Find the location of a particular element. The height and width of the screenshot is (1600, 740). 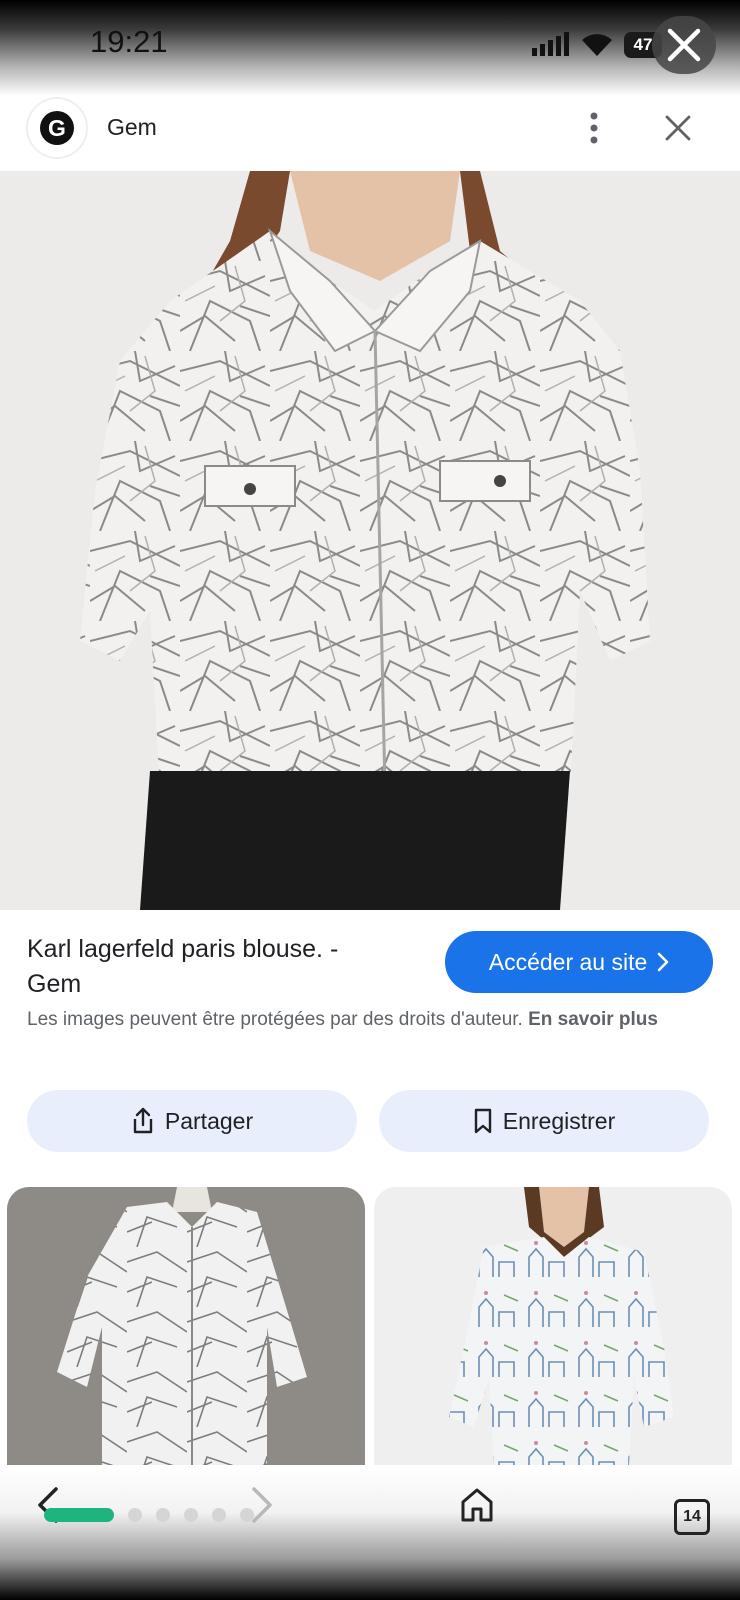

site-name: Gem is located at coordinates (132, 127).